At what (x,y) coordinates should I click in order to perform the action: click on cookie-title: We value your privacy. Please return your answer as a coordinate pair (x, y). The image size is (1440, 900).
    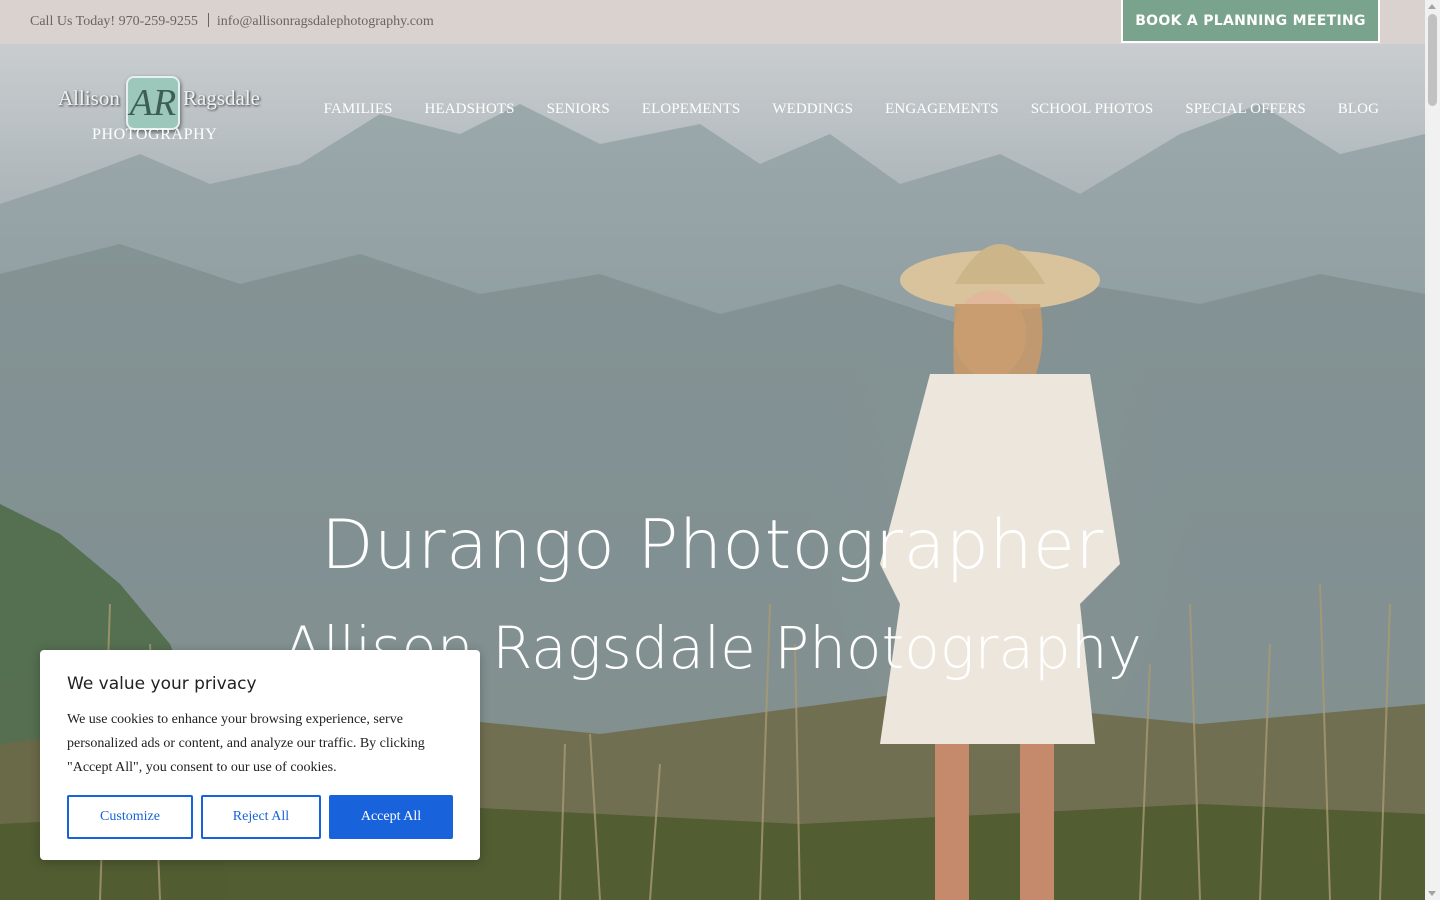
    Looking at the image, I should click on (162, 684).